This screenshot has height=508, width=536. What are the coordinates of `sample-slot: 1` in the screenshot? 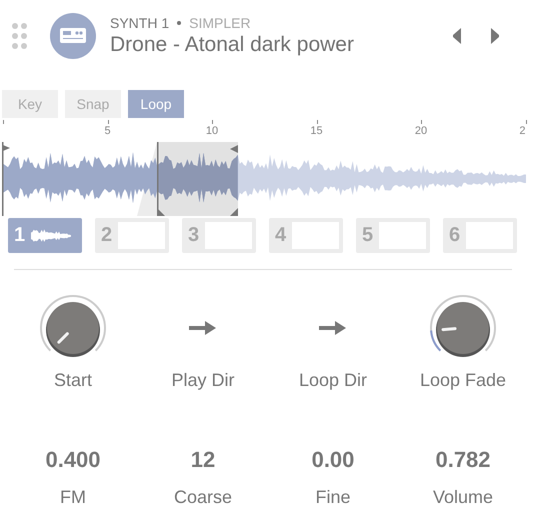 It's located at (45, 235).